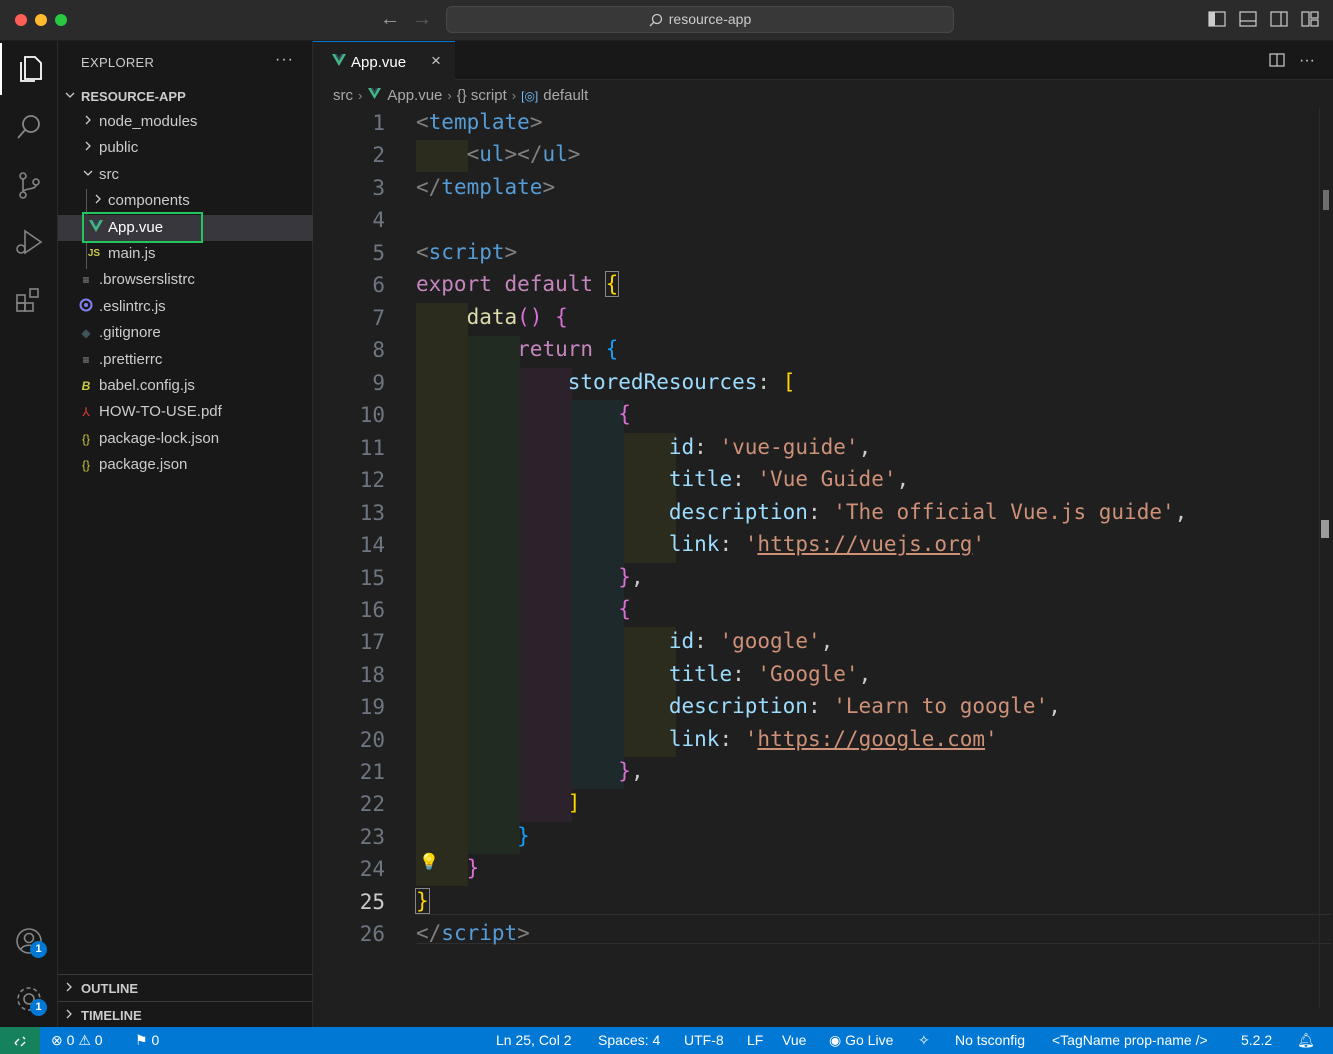 Image resolution: width=1333 pixels, height=1054 pixels. Describe the element at coordinates (160, 411) in the screenshot. I see `tree-item-label: HOW-TO-USE.pdf` at that location.